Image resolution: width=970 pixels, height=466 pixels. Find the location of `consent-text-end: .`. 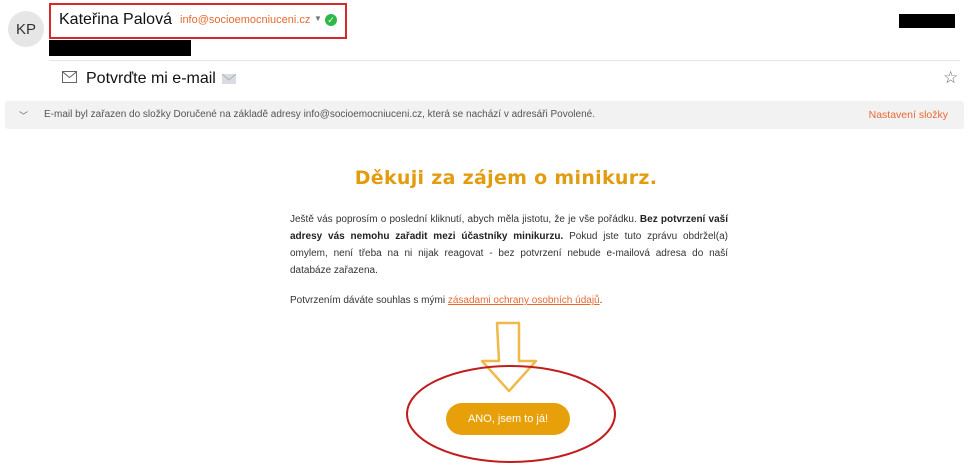

consent-text-end: . is located at coordinates (601, 300).